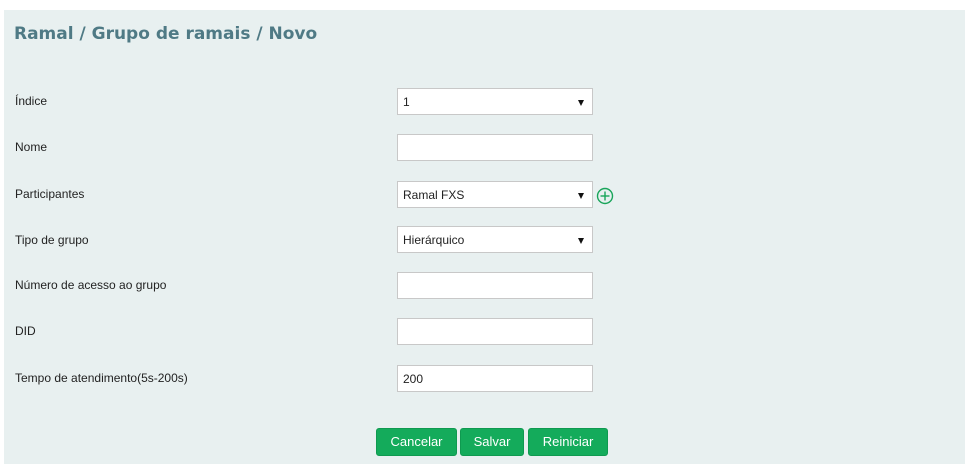 The height and width of the screenshot is (464, 969). I want to click on tipo-grupo-label: Tipo de grupo, so click(52, 240).